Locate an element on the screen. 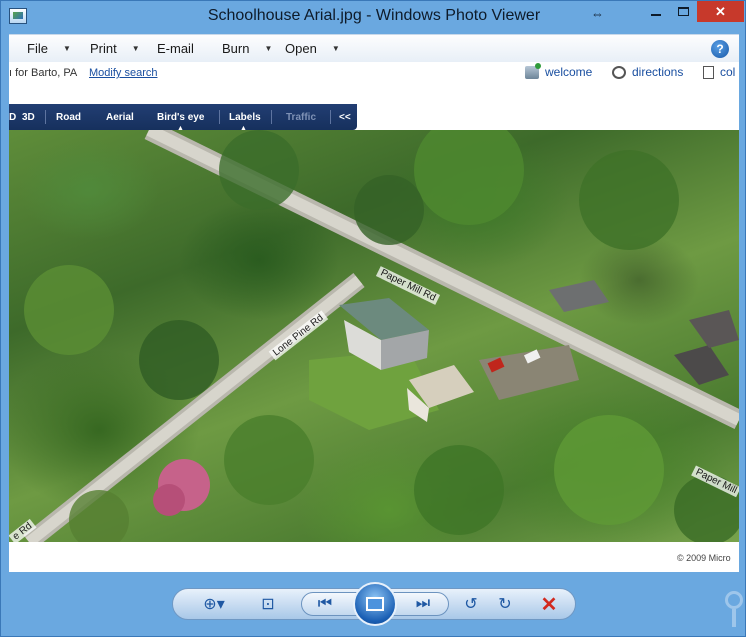 The image size is (746, 637). collections-link: col is located at coordinates (719, 72).